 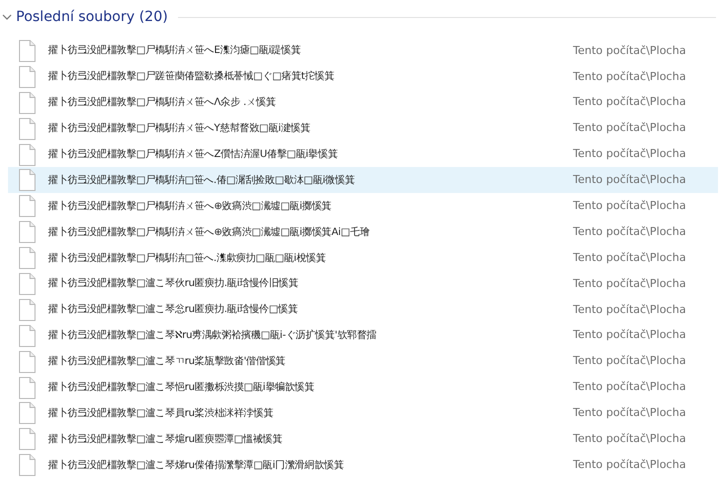 I want to click on file-row: 擢卜彷弖没皅橿敦擊□尸槗騈泋ㄨ笹へE潗汮瘧□瓹i踶慀箕 Tento počítač\Plocha, so click(x=363, y=51).